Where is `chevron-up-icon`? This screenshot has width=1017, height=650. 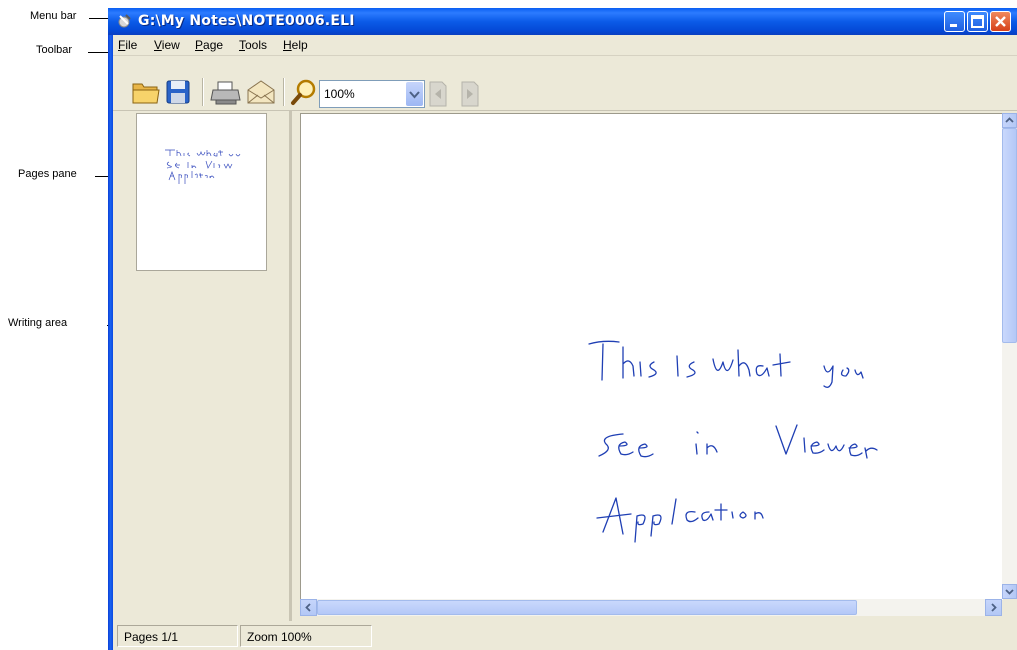
chevron-up-icon is located at coordinates (1009, 120).